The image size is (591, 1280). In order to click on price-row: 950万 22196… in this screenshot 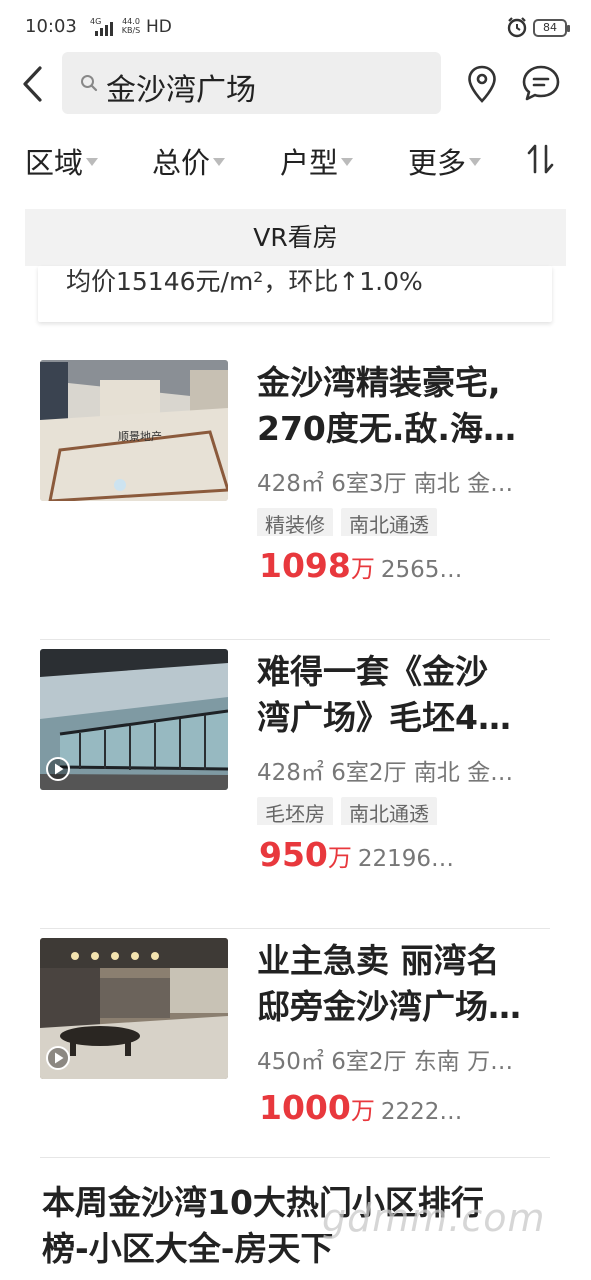, I will do `click(356, 854)`.